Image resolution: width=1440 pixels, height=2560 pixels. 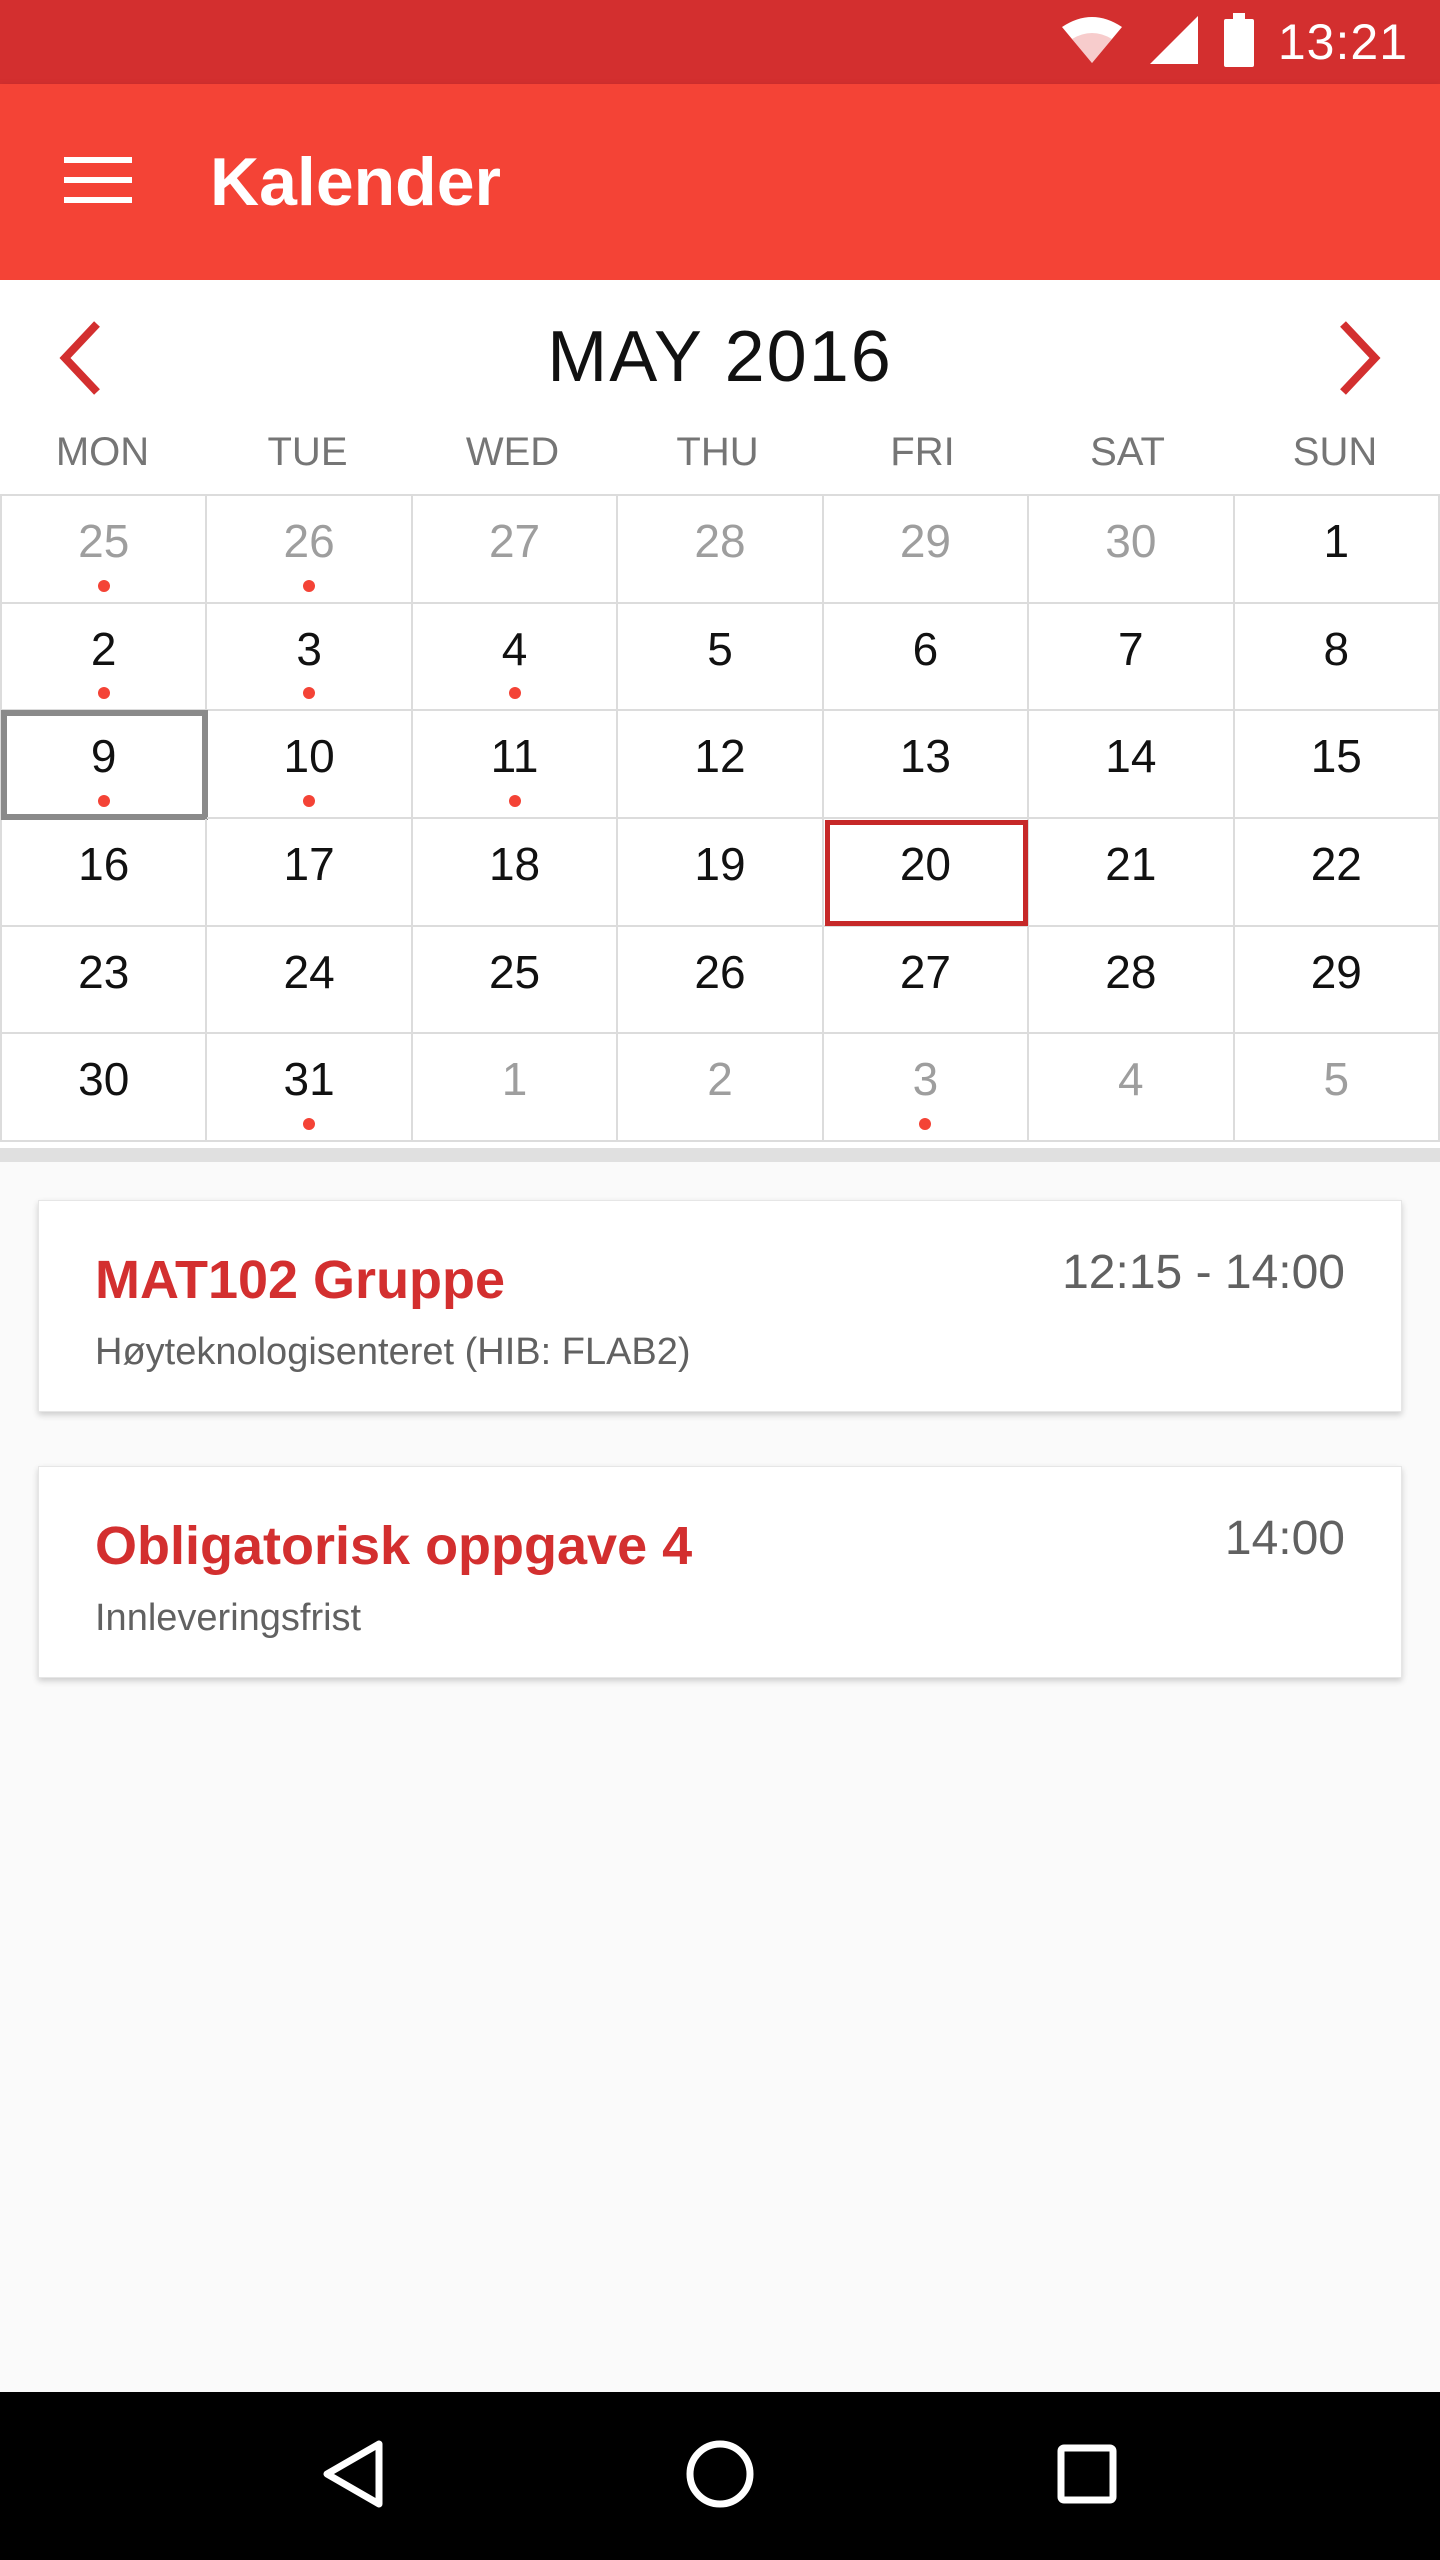 I want to click on app-title: Kalender, so click(x=355, y=182).